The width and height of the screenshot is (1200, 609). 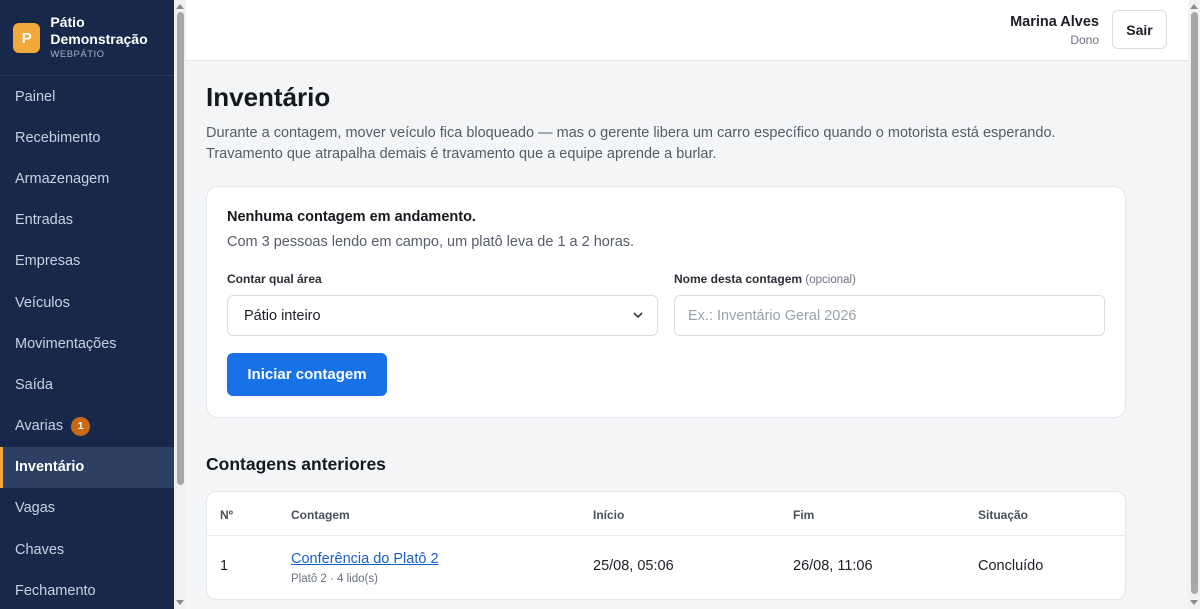 What do you see at coordinates (833, 566) in the screenshot?
I see `row-end: 26/08, 11:06` at bounding box center [833, 566].